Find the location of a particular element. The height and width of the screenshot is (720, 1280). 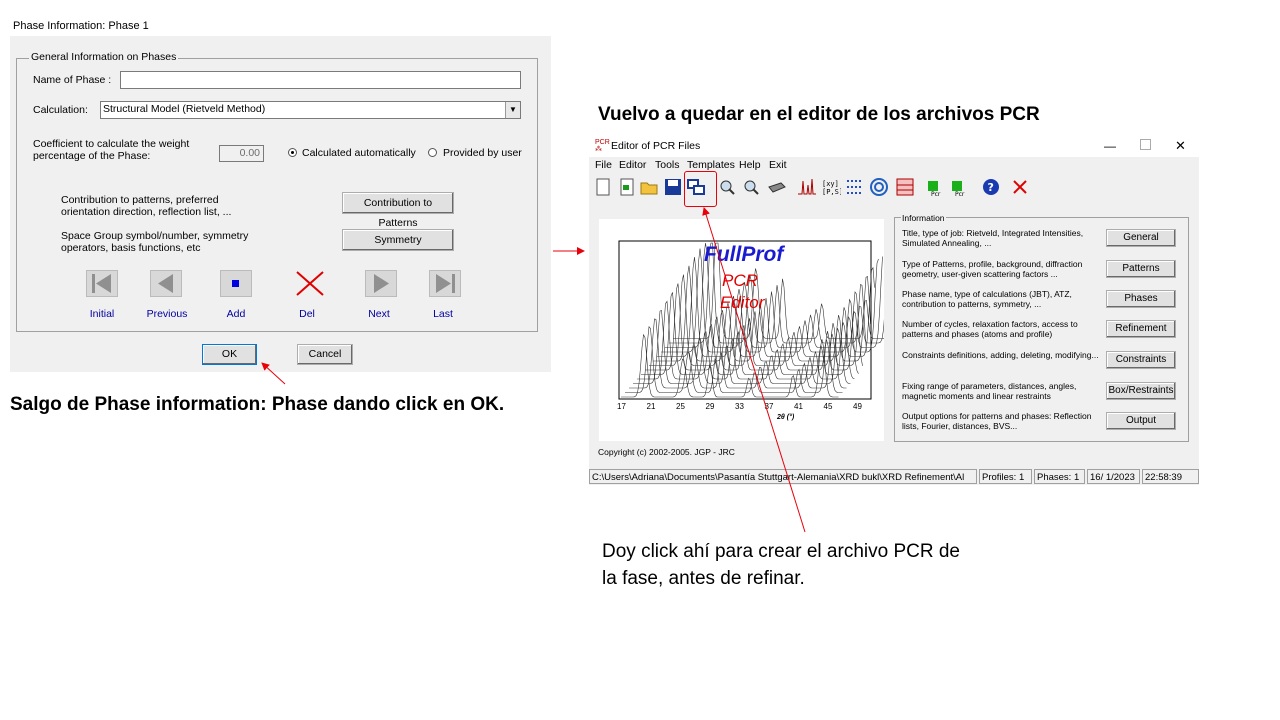

pcr-title: Editor of PCR Files is located at coordinates (656, 146).